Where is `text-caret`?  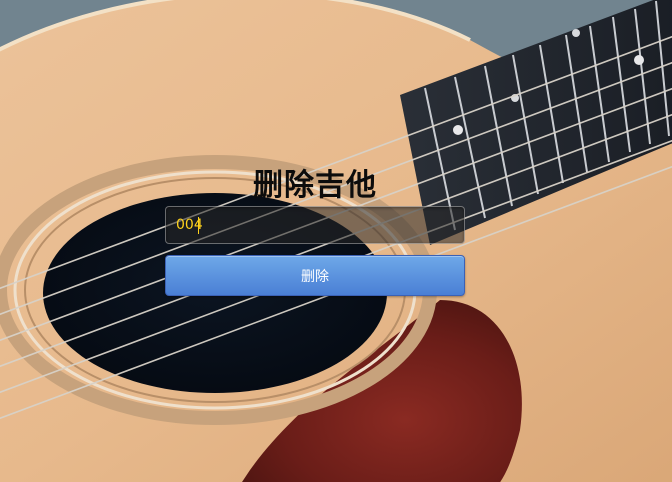 text-caret is located at coordinates (198, 225).